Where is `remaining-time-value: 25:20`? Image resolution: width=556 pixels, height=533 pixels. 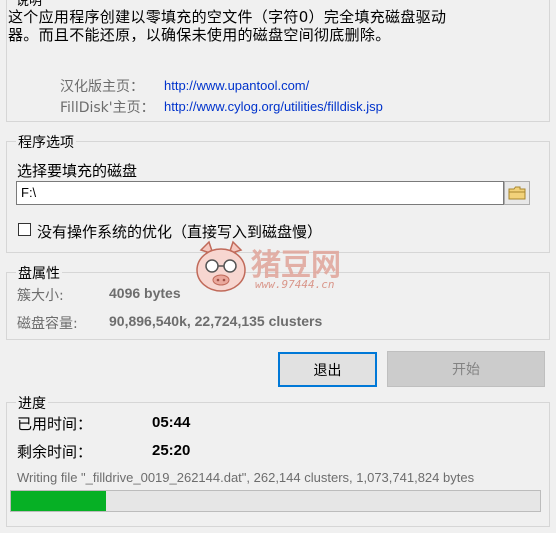
remaining-time-value: 25:20 is located at coordinates (171, 450).